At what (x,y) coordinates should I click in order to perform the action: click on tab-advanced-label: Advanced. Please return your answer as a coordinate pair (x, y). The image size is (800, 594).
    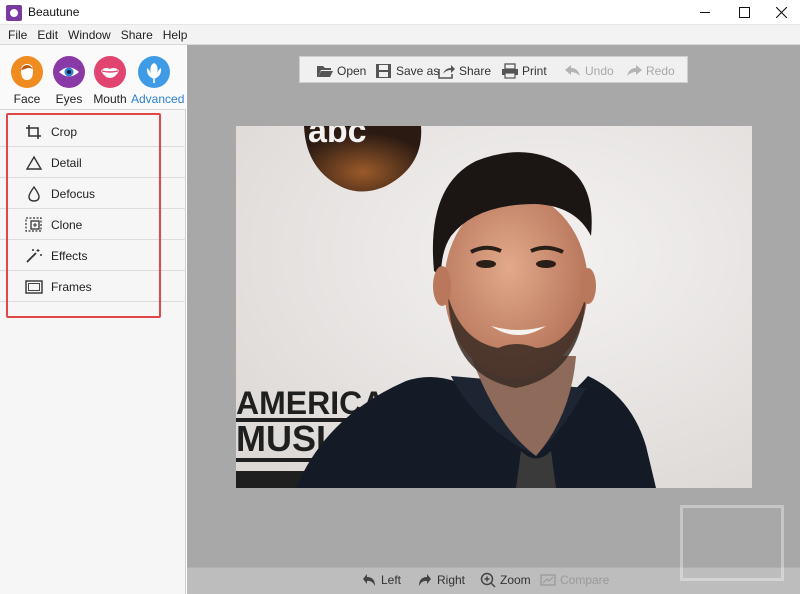
    Looking at the image, I should click on (158, 99).